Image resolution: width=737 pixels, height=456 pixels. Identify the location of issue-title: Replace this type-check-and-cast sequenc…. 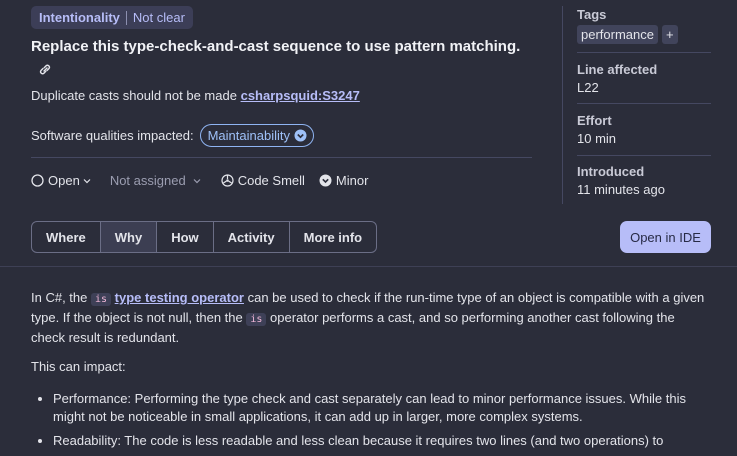
(276, 46).